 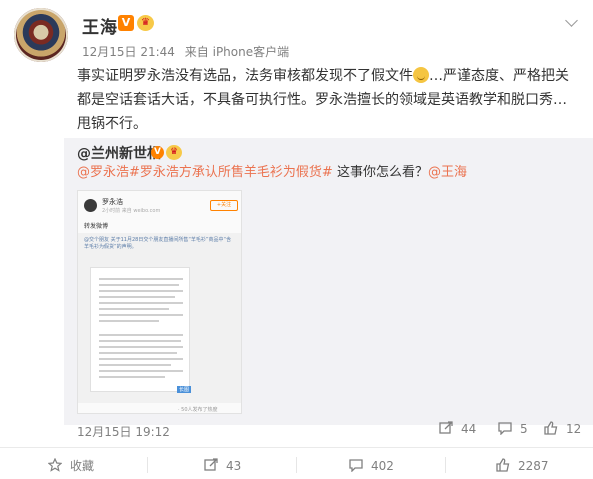 What do you see at coordinates (96, 226) in the screenshot?
I see `thumb-repost-label: 转发微博` at bounding box center [96, 226].